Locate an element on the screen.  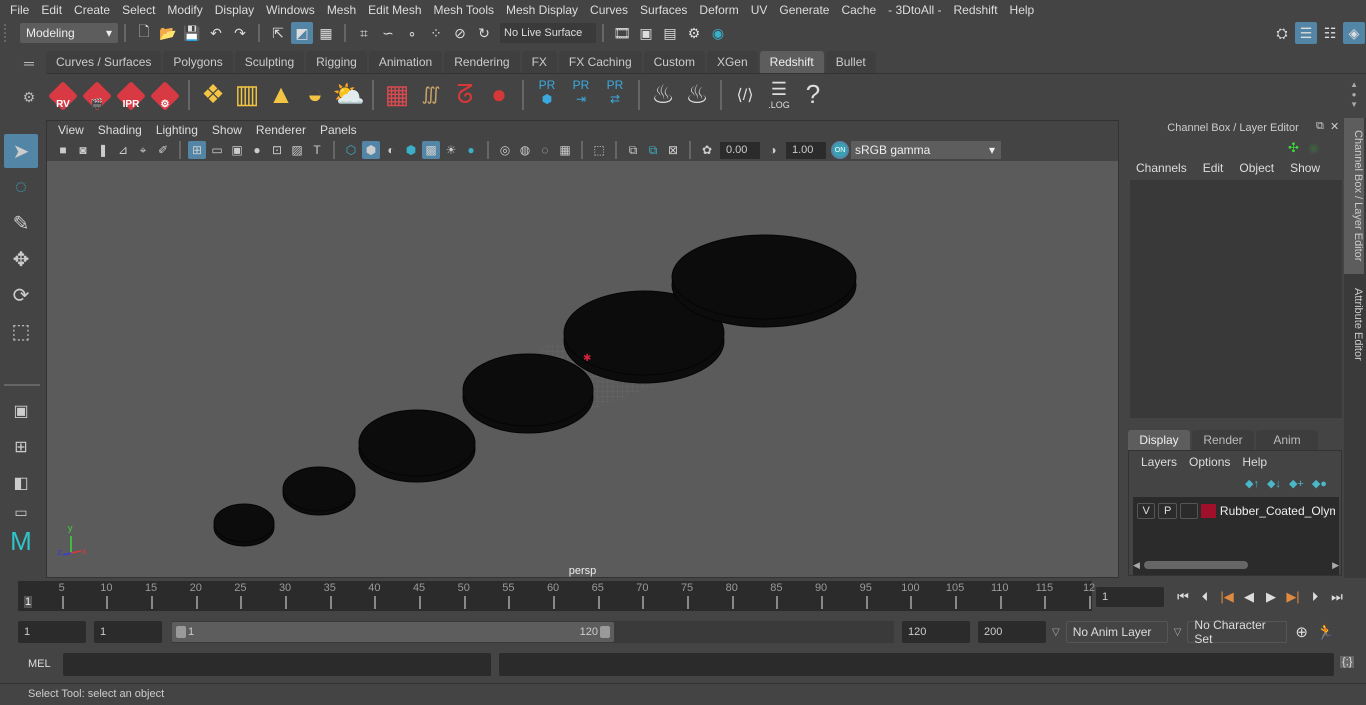
viewport-menu-shading: Shading is located at coordinates (120, 130).